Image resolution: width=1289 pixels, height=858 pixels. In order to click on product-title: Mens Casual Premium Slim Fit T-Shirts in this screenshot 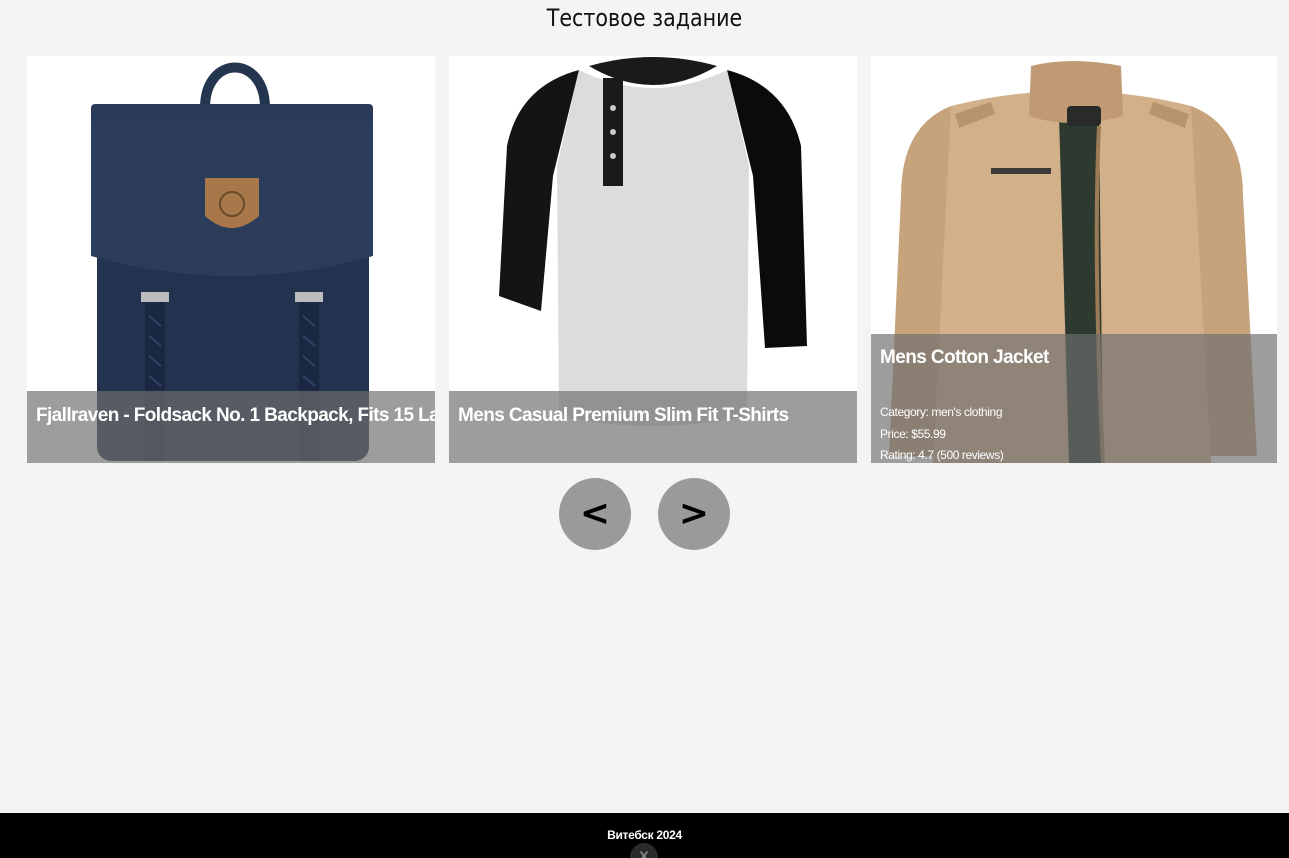, I will do `click(623, 415)`.